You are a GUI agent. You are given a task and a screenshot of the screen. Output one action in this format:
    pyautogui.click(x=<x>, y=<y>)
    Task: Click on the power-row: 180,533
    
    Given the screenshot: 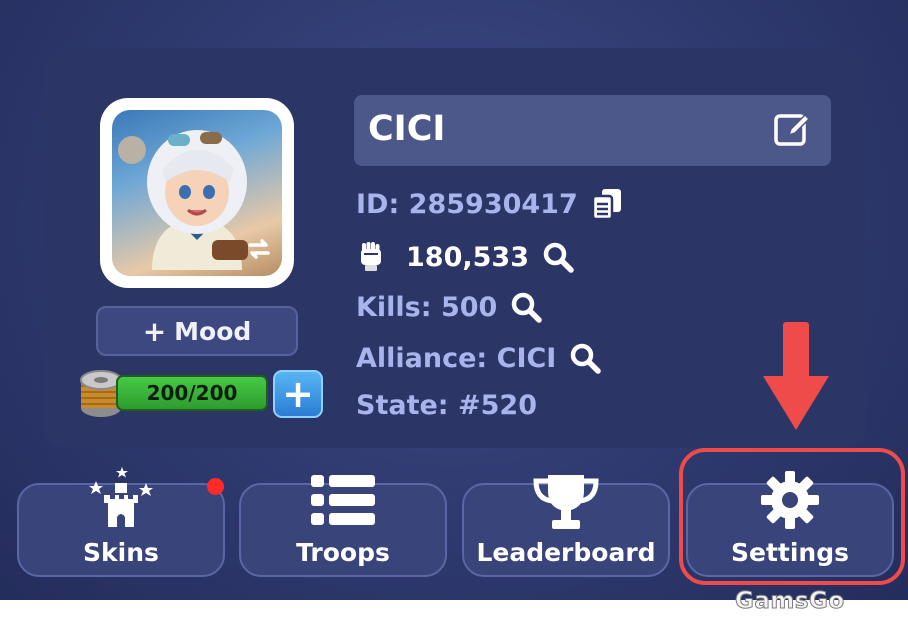 What is the action you would take?
    pyautogui.click(x=465, y=257)
    